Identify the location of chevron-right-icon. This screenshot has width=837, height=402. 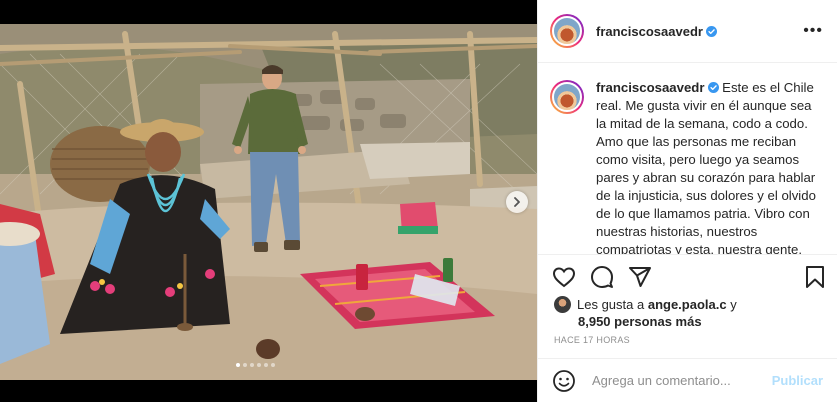
(517, 202).